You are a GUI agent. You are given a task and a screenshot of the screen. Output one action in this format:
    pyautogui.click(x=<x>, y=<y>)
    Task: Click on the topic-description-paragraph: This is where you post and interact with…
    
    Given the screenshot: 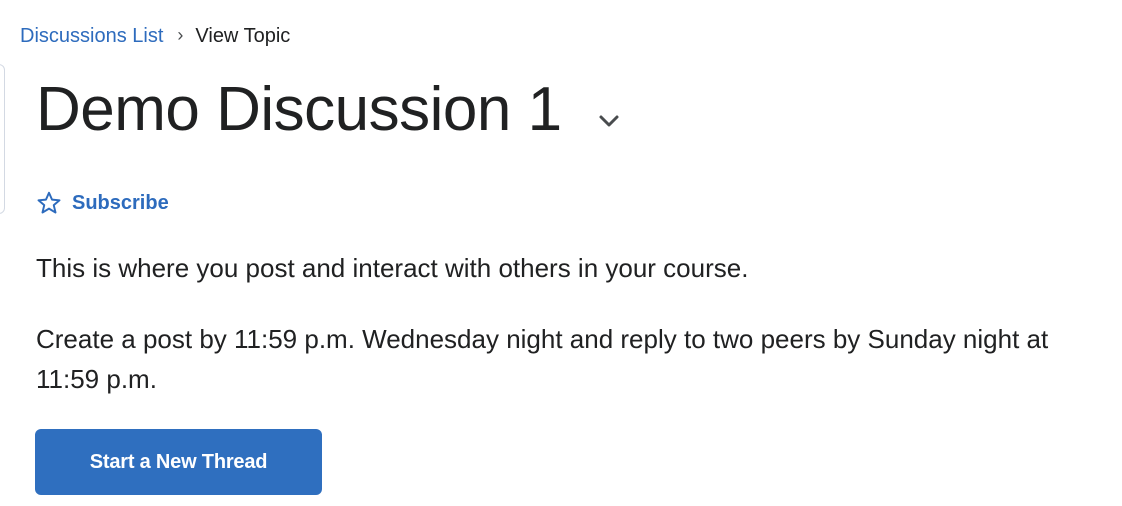 What is the action you would take?
    pyautogui.click(x=392, y=268)
    